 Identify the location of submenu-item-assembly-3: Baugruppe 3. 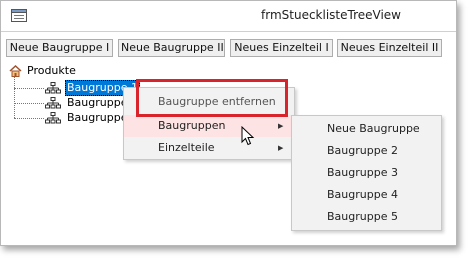
(366, 173).